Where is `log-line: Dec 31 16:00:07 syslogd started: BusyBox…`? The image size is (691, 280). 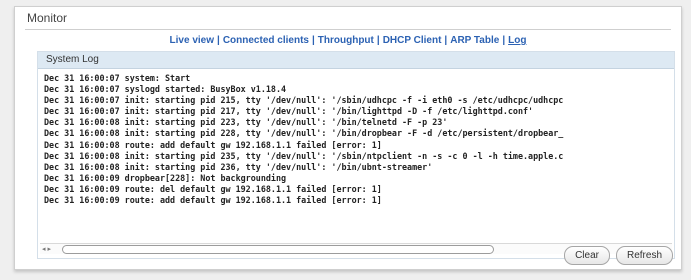
log-line: Dec 31 16:00:07 syslogd started: BusyBox… is located at coordinates (165, 89).